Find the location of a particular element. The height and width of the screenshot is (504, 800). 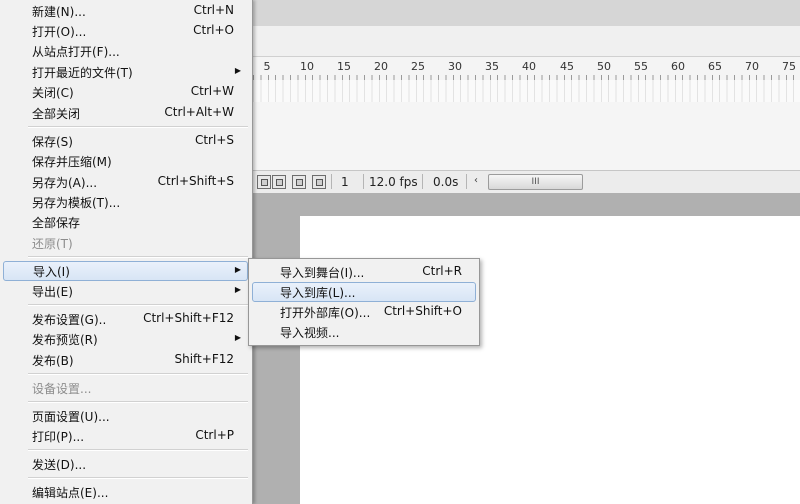

menu-item-label: 保存并压缩(M) is located at coordinates (72, 162).